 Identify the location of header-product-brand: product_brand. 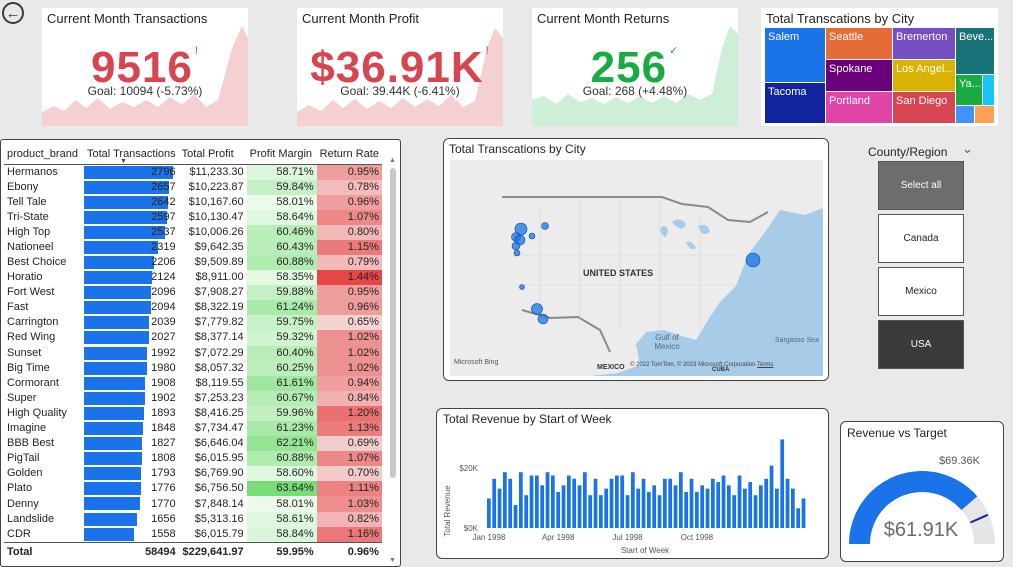
(44, 155).